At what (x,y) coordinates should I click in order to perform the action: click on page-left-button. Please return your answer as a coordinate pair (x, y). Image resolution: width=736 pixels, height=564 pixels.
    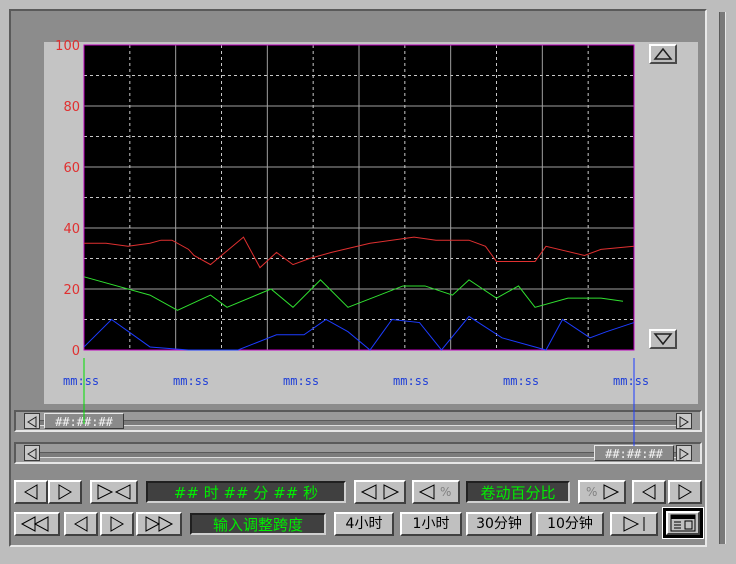
    Looking at the image, I should click on (649, 492).